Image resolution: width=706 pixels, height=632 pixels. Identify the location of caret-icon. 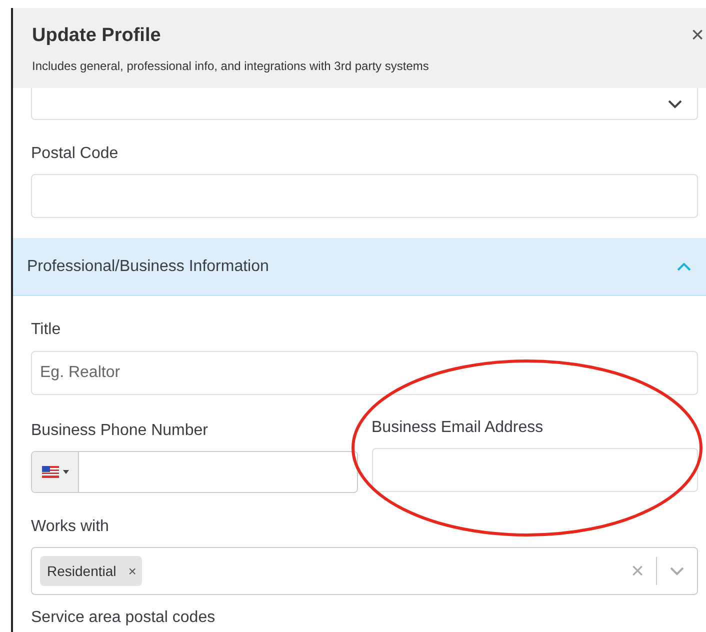
(65, 472).